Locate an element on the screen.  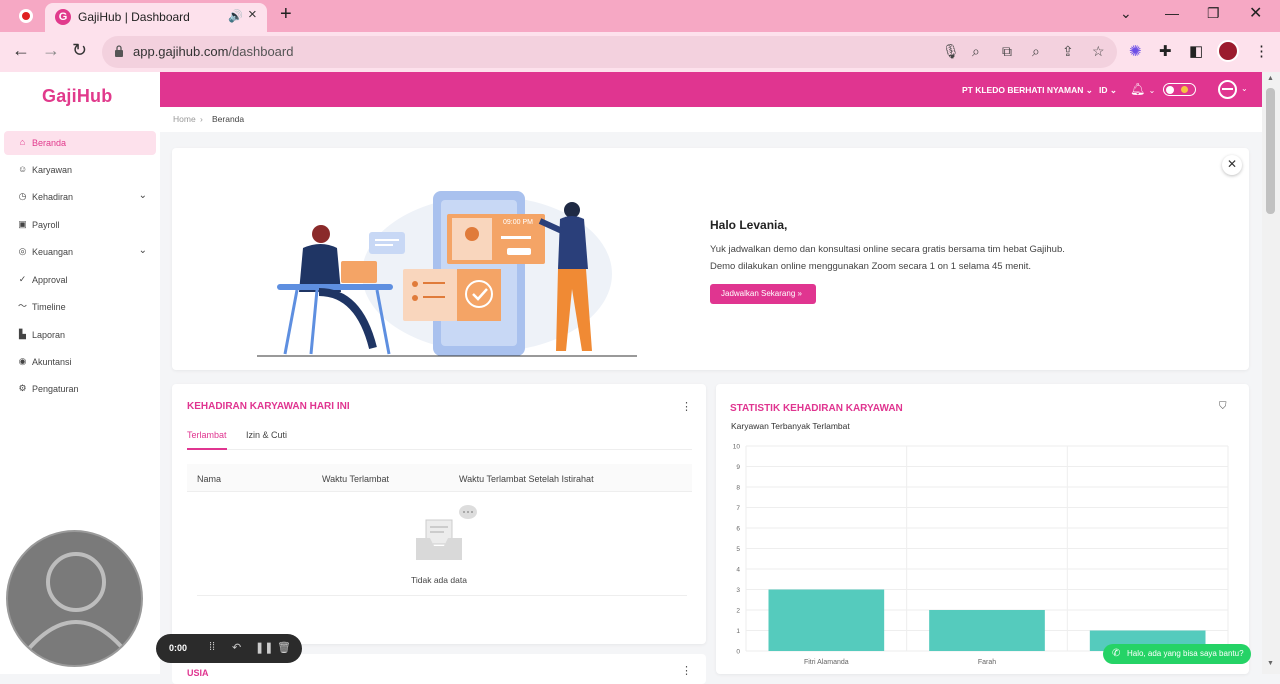
audio-playing-icon: 🔊 is located at coordinates (235, 16).